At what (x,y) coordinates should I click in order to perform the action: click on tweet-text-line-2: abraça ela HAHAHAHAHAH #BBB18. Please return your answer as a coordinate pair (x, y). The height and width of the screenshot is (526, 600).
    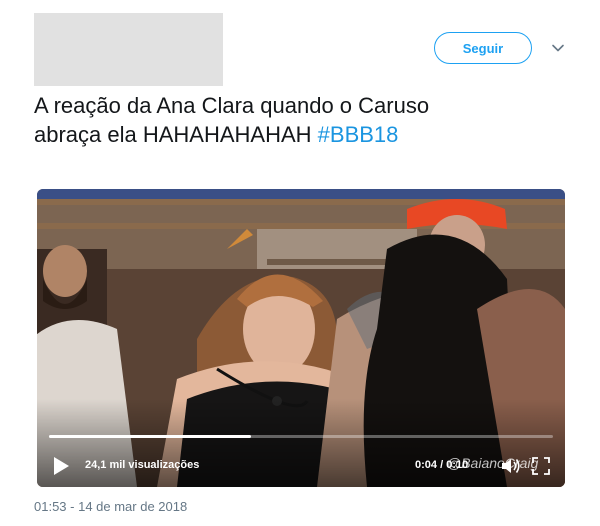
    Looking at the image, I should click on (304, 134).